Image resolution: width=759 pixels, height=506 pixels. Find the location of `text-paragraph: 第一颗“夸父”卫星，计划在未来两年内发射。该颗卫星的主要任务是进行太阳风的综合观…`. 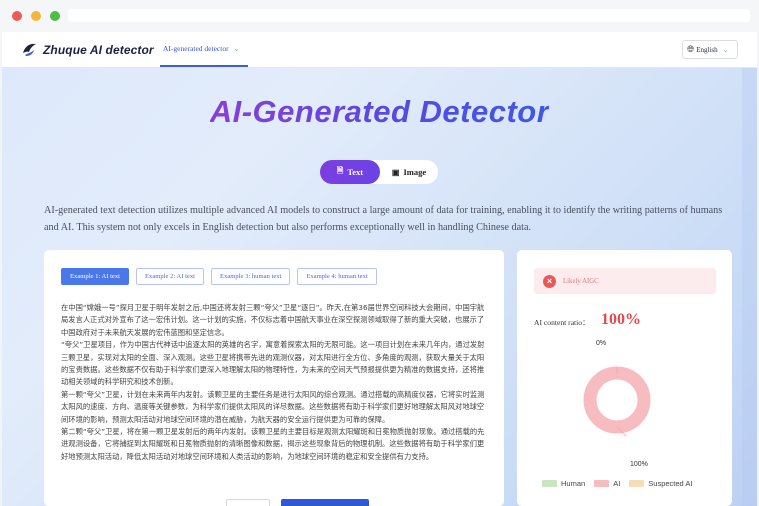

text-paragraph: 第一颗“夸父”卫星，计划在未来两年内发射。该颗卫星的主要任务是进行太阳风的综合观… is located at coordinates (273, 406).